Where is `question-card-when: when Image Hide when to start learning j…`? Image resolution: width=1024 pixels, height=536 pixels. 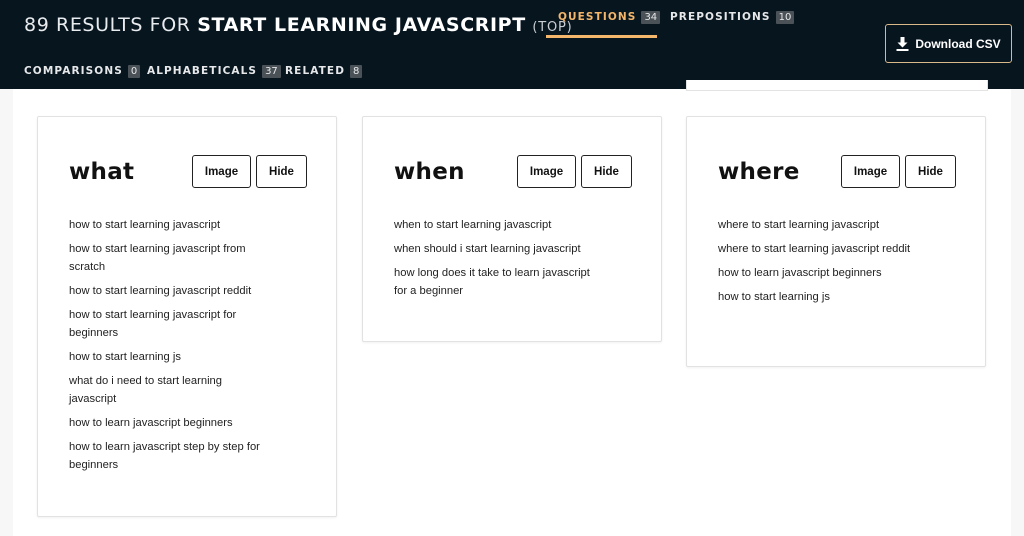
question-card-when: when Image Hide when to start learning j… is located at coordinates (512, 229).